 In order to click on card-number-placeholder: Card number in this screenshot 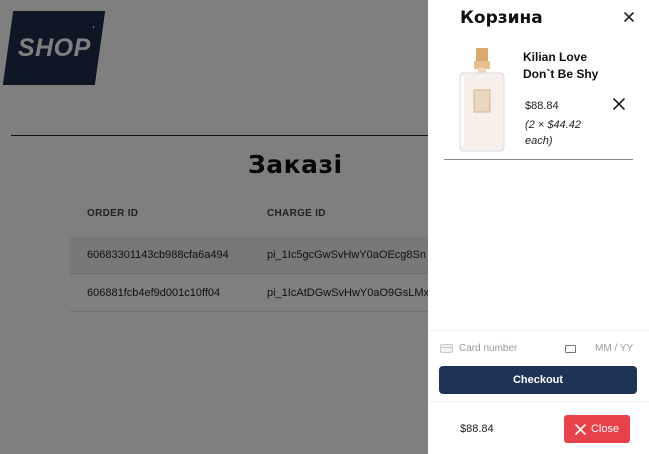, I will do `click(488, 348)`.